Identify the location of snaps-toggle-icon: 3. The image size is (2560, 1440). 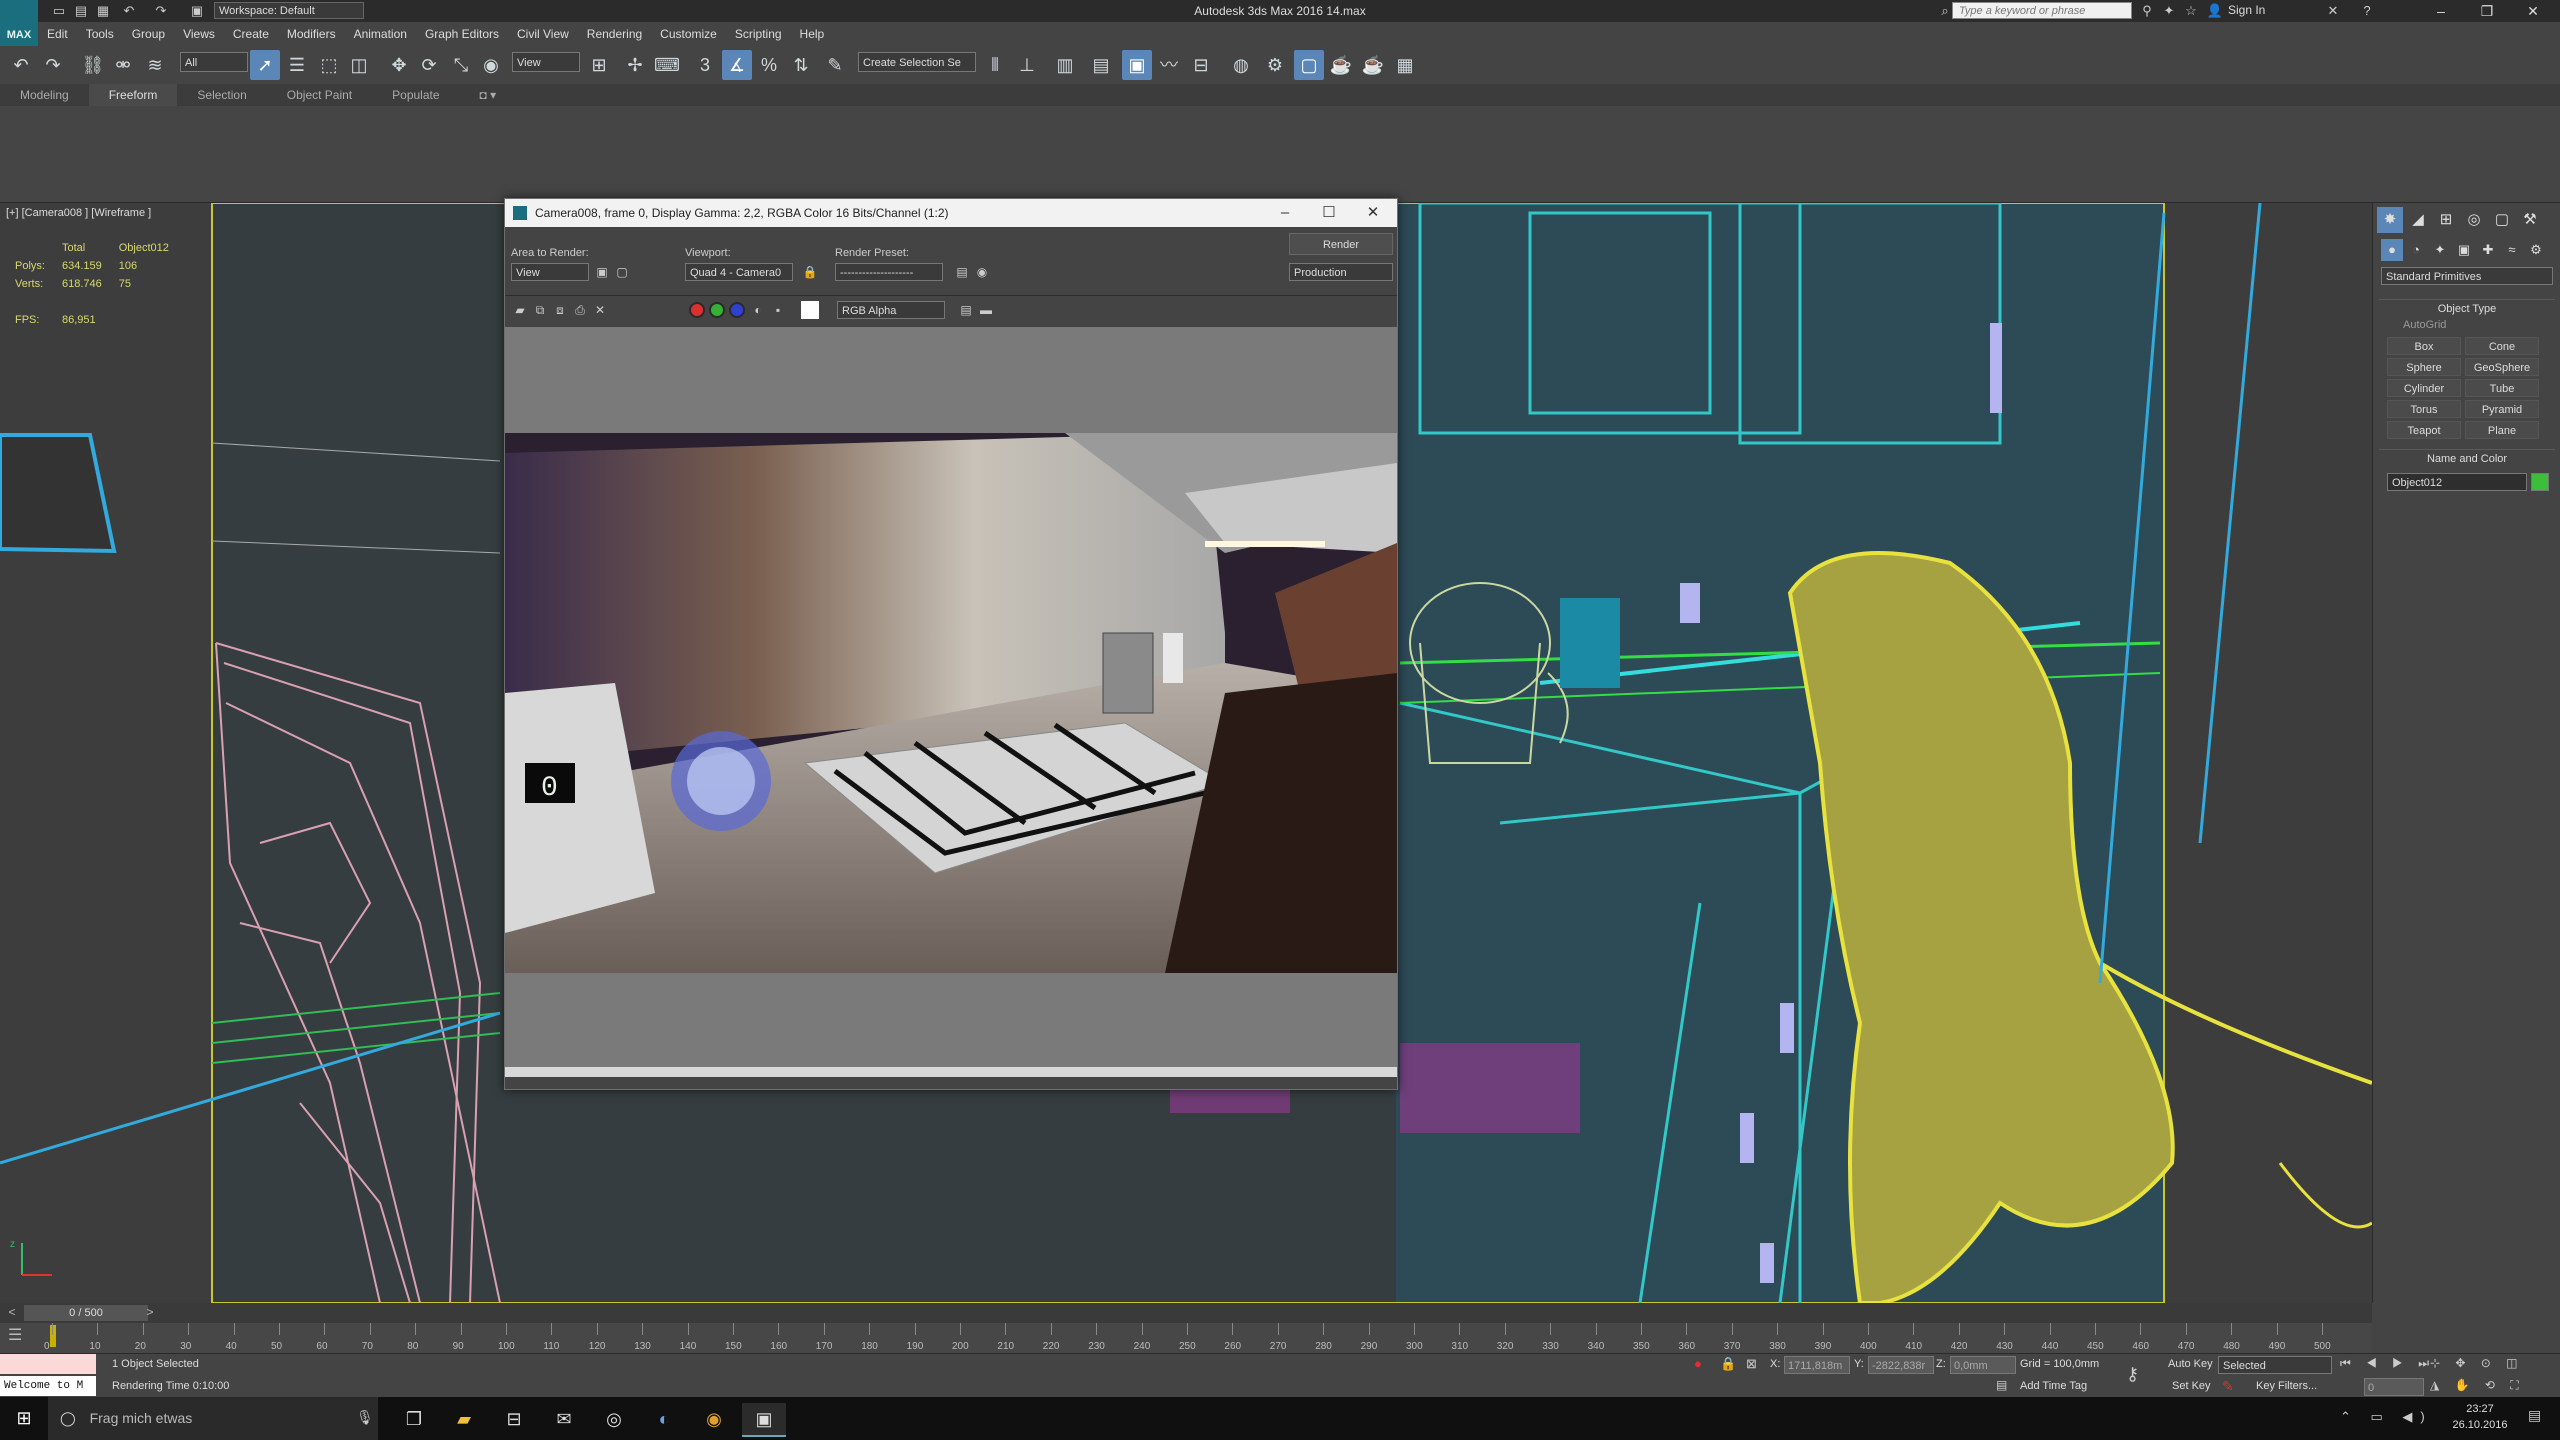
(705, 65).